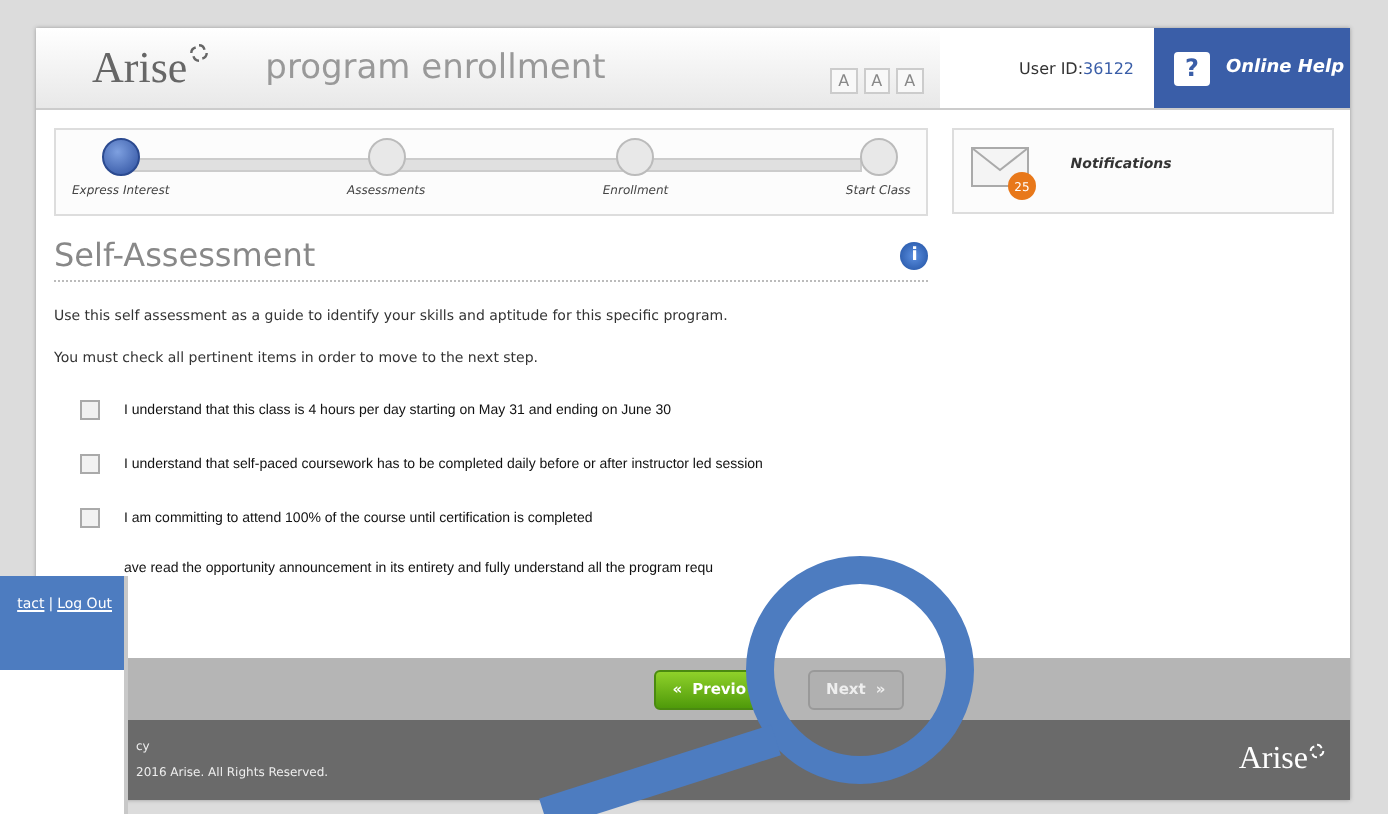 This screenshot has height=814, width=1388. I want to click on page-title: program enrollment, so click(436, 68).